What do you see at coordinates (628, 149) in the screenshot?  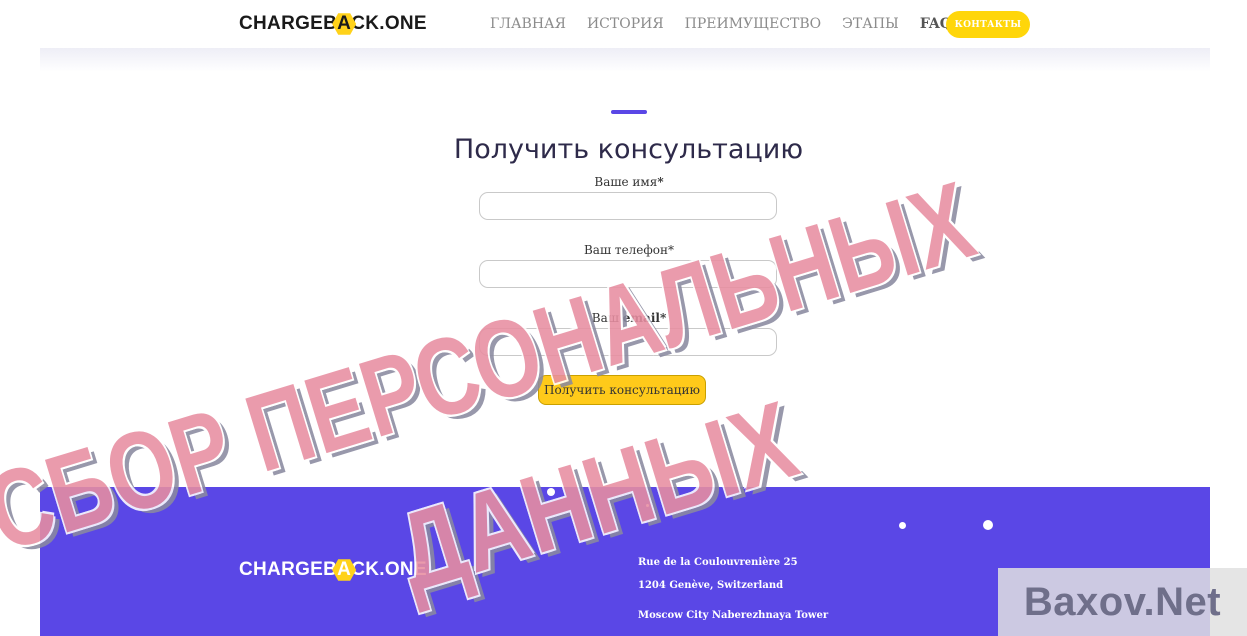 I see `form-title: Получить консультацию` at bounding box center [628, 149].